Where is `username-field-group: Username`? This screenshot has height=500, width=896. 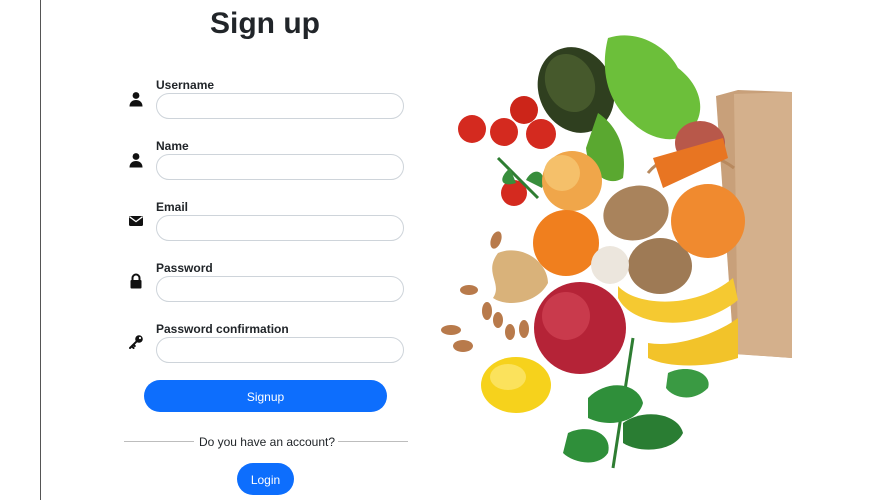
username-field-group: Username is located at coordinates (269, 106).